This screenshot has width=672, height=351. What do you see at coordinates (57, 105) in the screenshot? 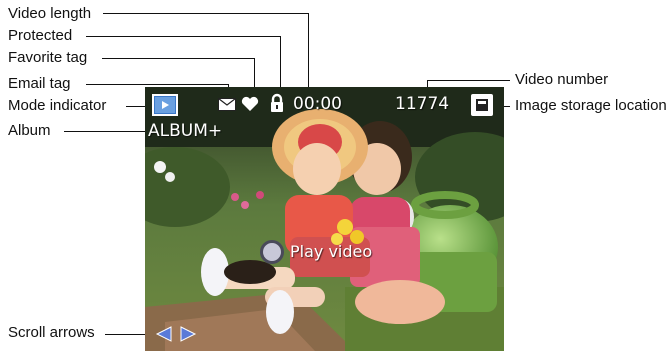
I see `callout-mode-indicator: Mode indicator` at bounding box center [57, 105].